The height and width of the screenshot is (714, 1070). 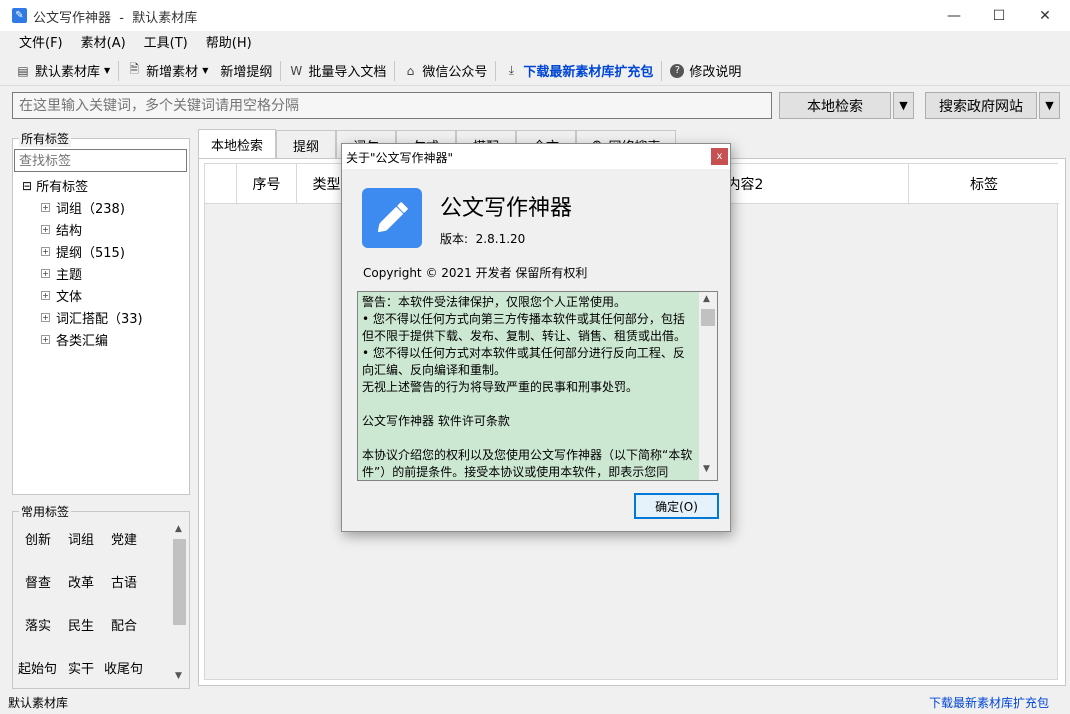 I want to click on menu-help: 帮助(H), so click(x=229, y=43).